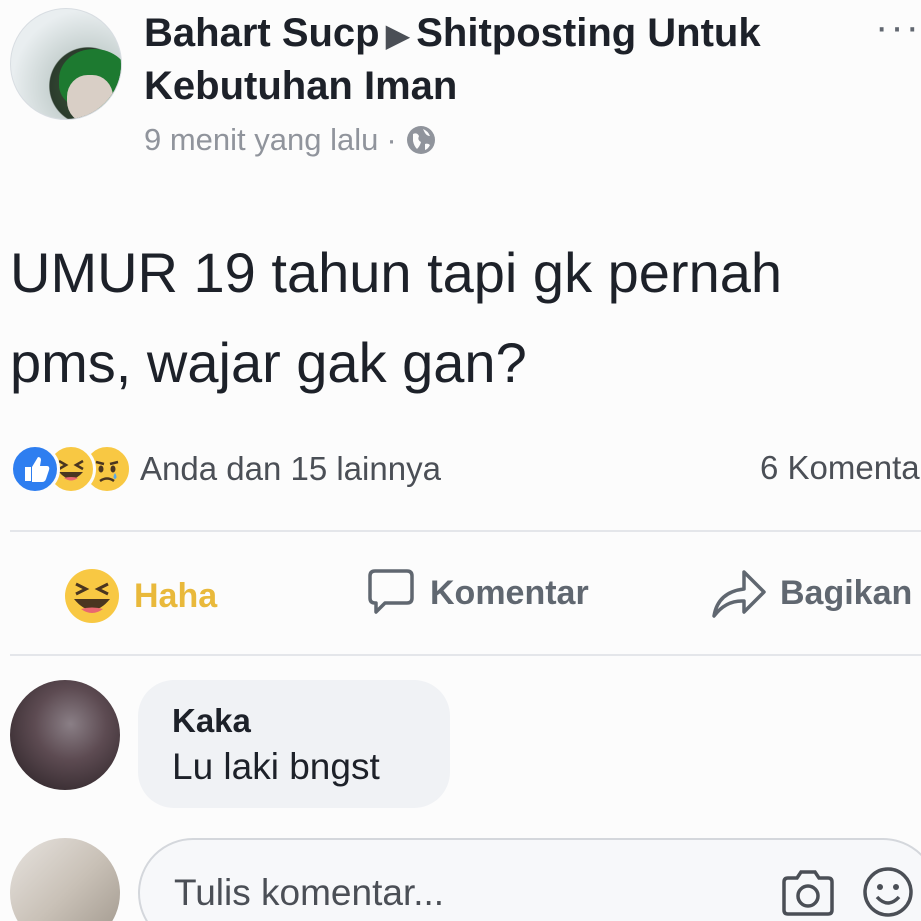 The height and width of the screenshot is (921, 921). I want to click on post-meta: 9 menit yang lalu ·, so click(290, 140).